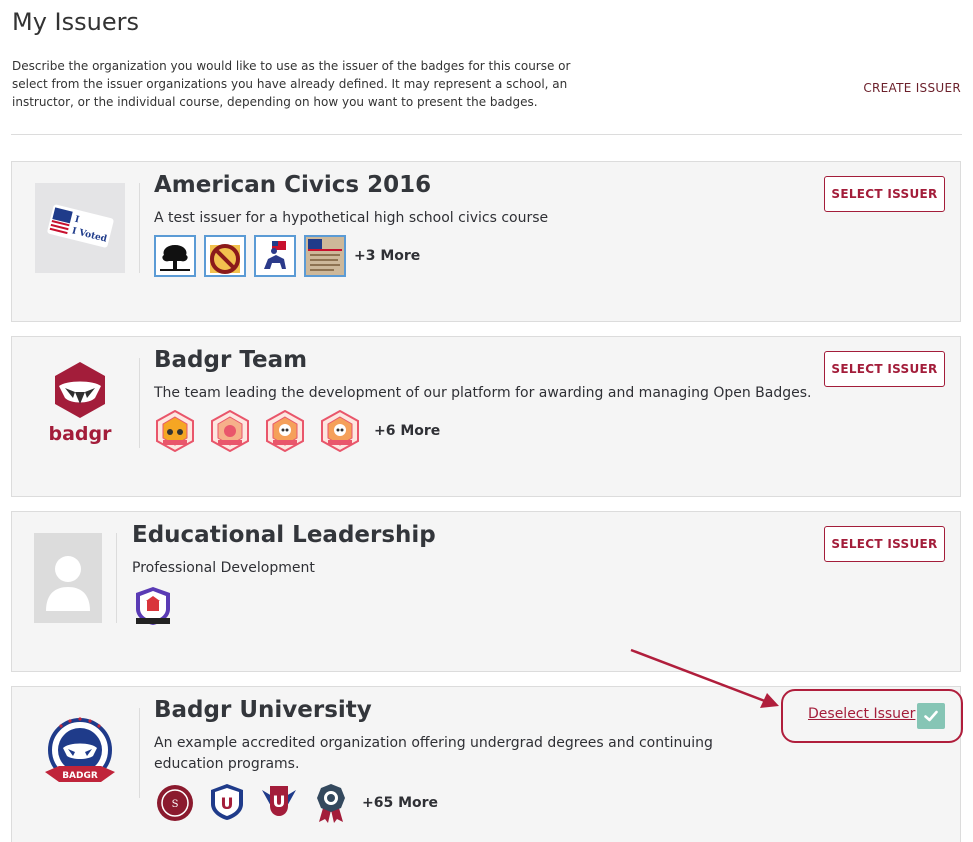 Image resolution: width=973 pixels, height=842 pixels. Describe the element at coordinates (80, 749) in the screenshot. I see `badgr-university-seal-icon: BADGR` at that location.